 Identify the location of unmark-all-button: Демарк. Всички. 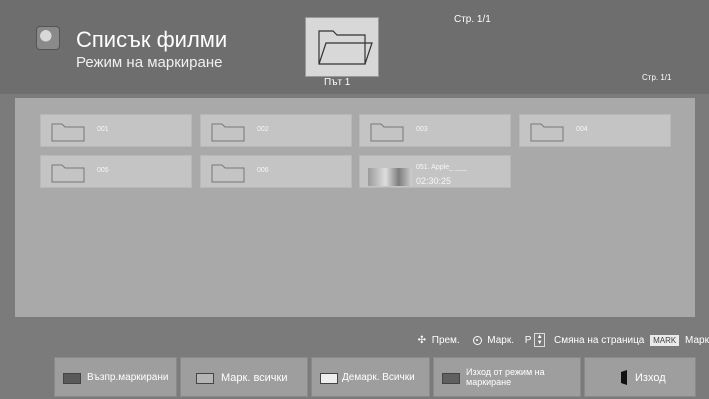
(370, 377).